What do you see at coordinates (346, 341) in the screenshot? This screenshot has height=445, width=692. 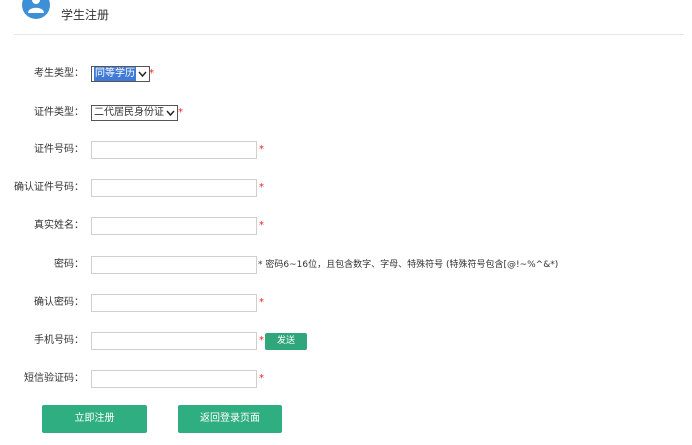 I see `phone-row: 手机号码： * 发送` at bounding box center [346, 341].